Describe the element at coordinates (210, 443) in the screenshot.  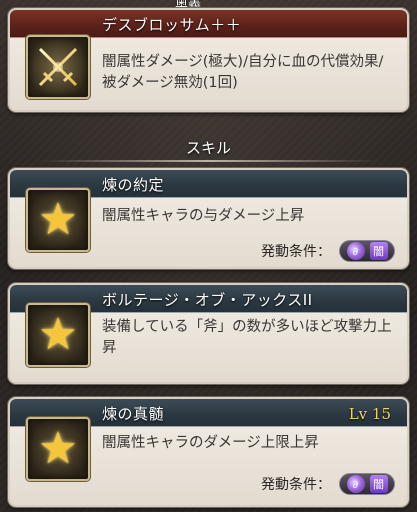
I see `skill-description: 闇属性キャラのダメージ上限上昇` at that location.